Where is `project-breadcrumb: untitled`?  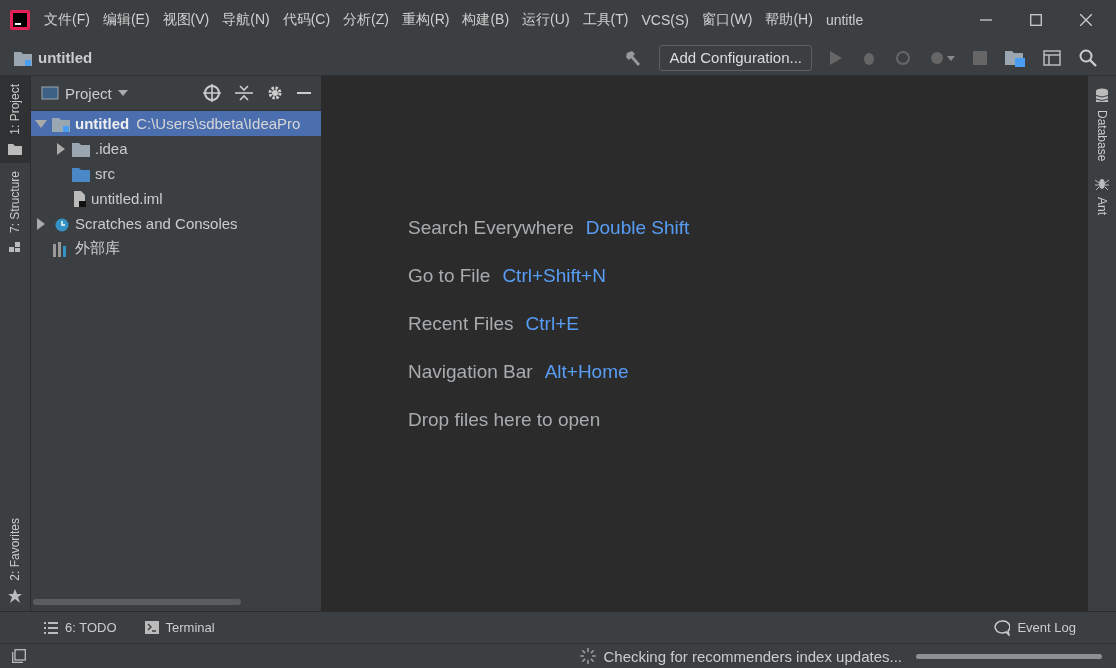 project-breadcrumb: untitled is located at coordinates (53, 57).